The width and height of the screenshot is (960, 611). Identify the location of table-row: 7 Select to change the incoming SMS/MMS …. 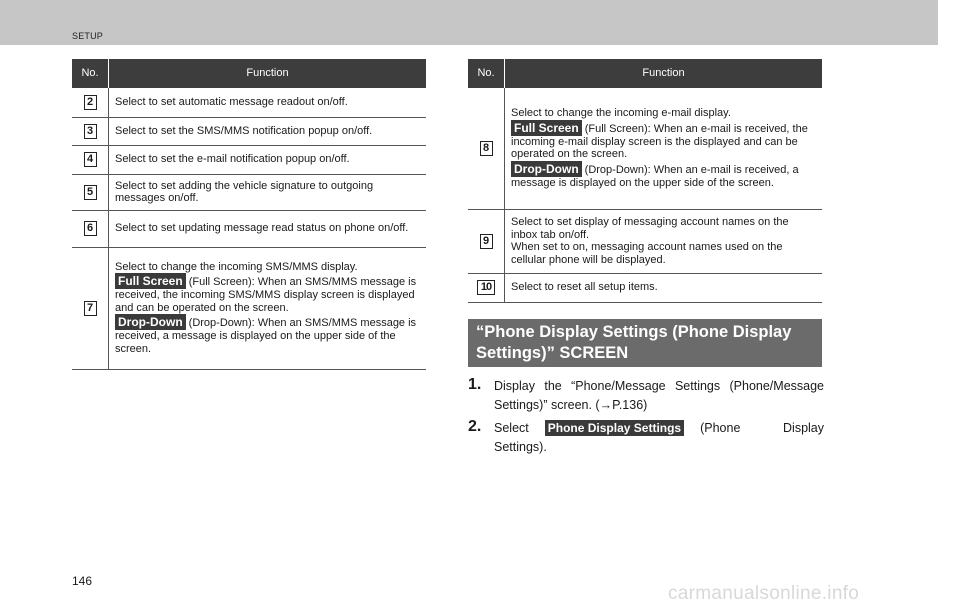
(249, 308).